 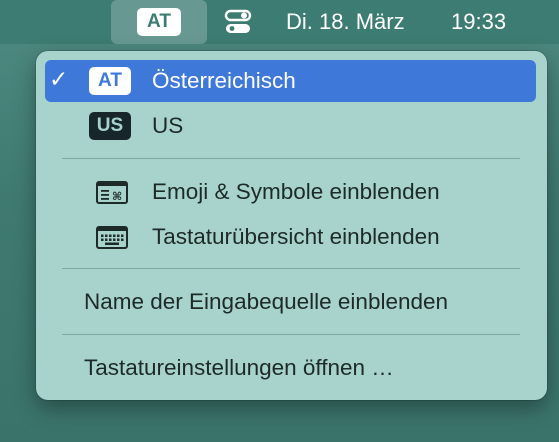 I want to click on keyboard-icon, so click(x=112, y=237).